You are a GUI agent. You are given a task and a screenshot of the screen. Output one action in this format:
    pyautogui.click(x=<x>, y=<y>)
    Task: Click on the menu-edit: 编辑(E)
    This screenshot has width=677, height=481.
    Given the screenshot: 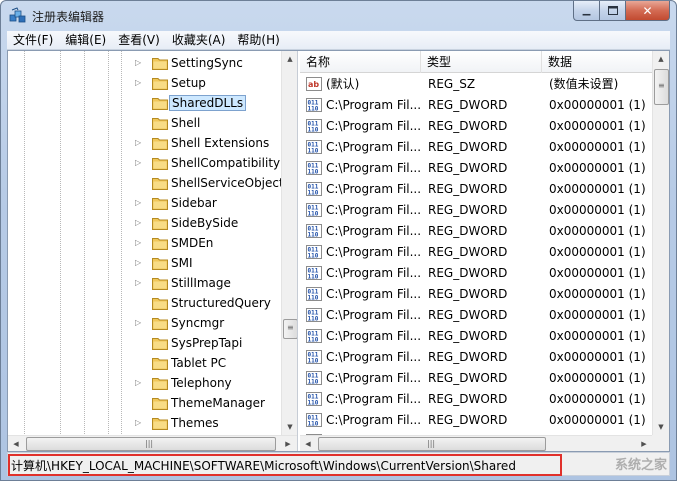 What is the action you would take?
    pyautogui.click(x=85, y=40)
    